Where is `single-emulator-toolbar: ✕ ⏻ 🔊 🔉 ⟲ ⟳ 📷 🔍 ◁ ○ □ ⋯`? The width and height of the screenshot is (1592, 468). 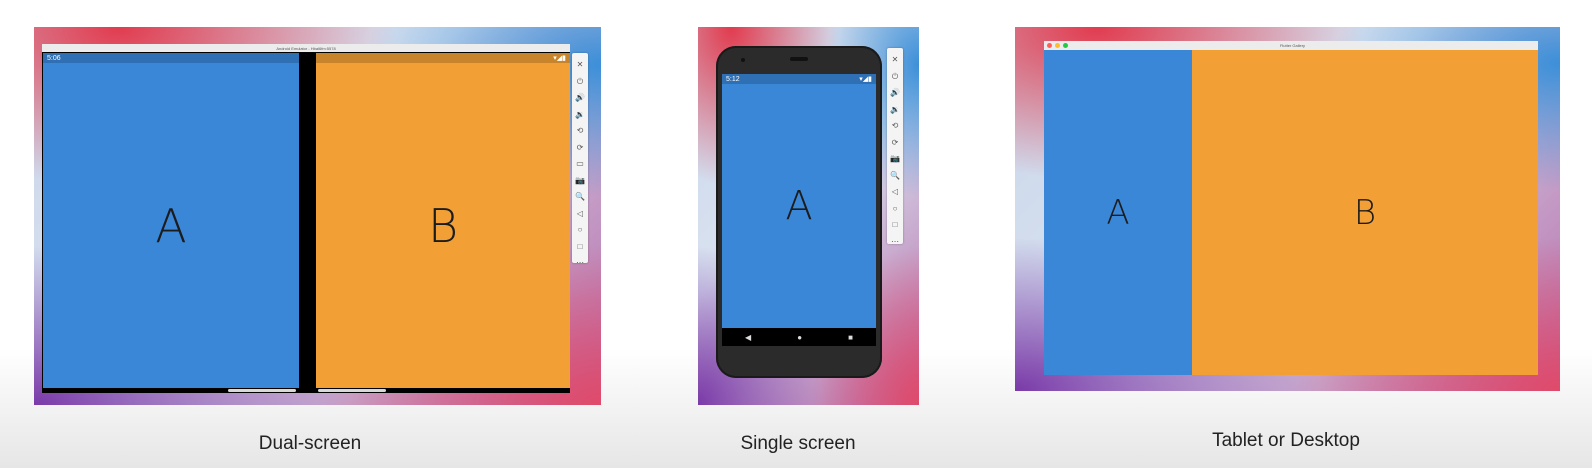
single-emulator-toolbar: ✕ ⏻ 🔊 🔉 ⟲ ⟳ 📷 🔍 ◁ ○ □ ⋯ is located at coordinates (895, 147).